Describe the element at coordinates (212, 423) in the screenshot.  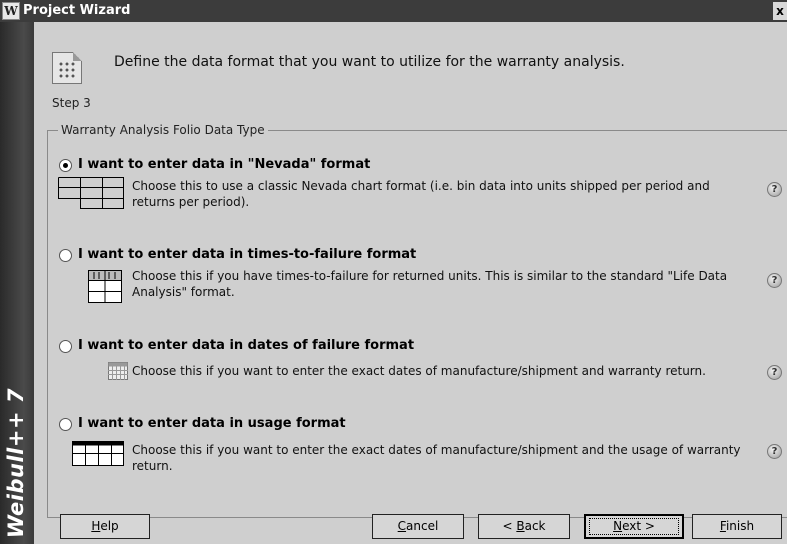
I see `option-usage-title: I want to enter data in usage format` at that location.